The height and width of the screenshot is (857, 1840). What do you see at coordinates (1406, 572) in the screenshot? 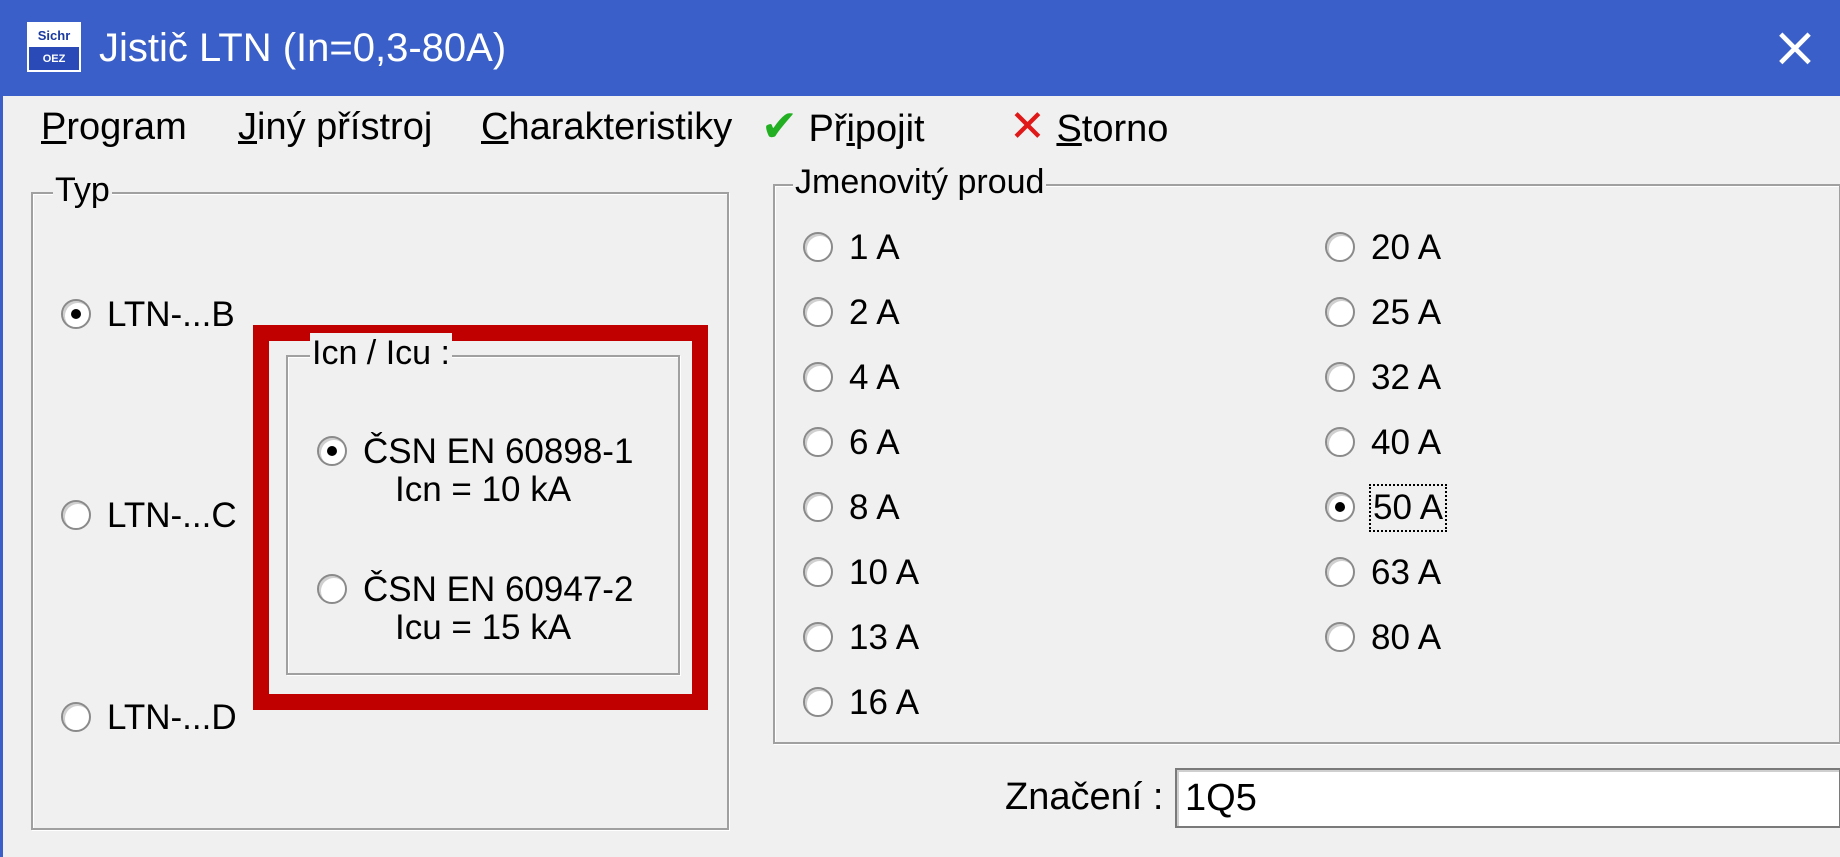
I see `radio-label: 63 A` at bounding box center [1406, 572].